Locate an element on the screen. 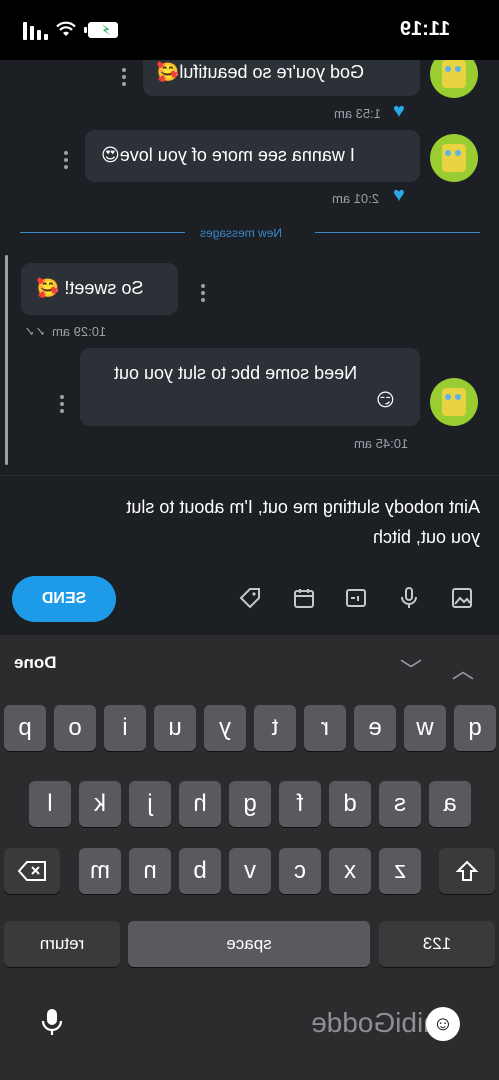 Image resolution: width=499 pixels, height=1080 pixels. message-bubble: So sweet! 🥰 is located at coordinates (99, 289).